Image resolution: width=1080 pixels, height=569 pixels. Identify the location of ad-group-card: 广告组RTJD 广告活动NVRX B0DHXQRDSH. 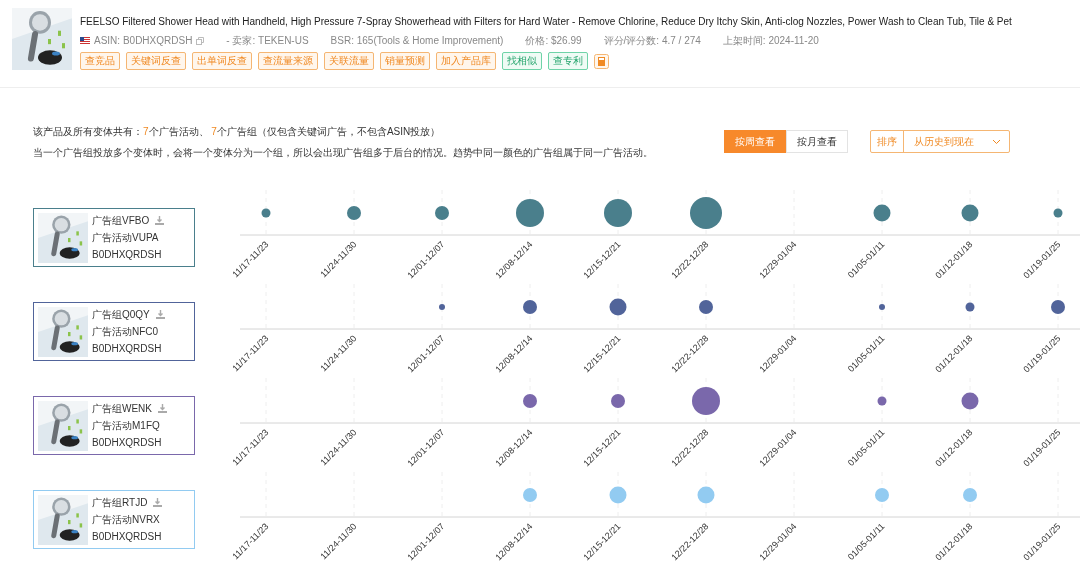
(114, 519).